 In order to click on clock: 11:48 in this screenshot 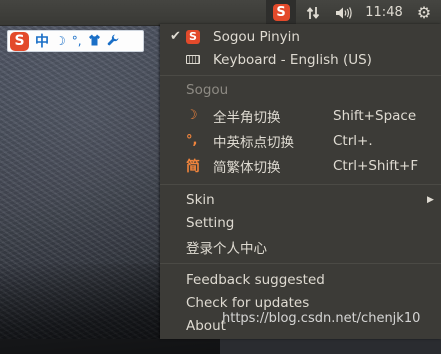, I will do `click(384, 12)`.